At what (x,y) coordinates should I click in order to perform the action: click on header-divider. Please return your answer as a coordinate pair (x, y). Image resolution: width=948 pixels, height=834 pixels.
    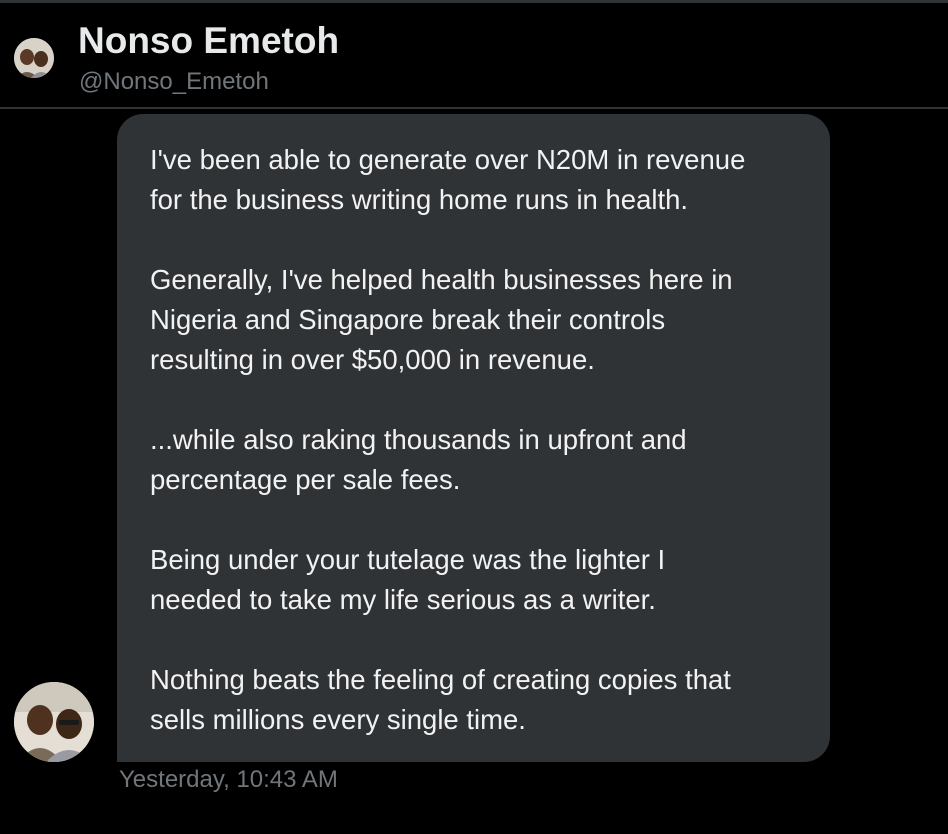
    Looking at the image, I should click on (474, 108).